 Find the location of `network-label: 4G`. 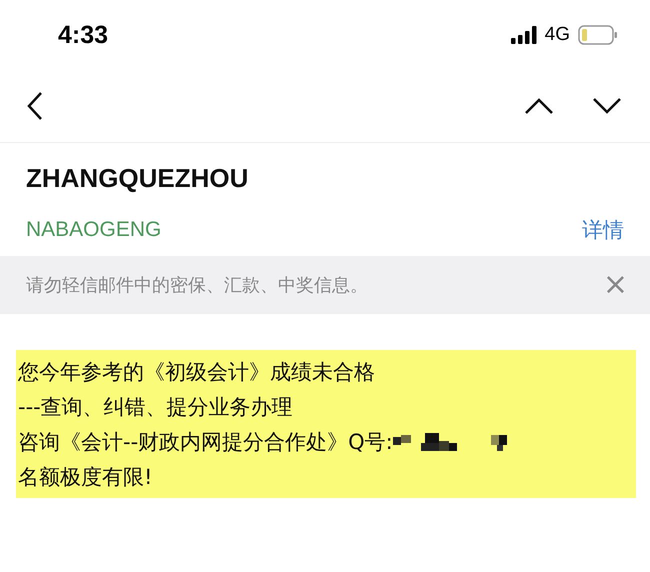

network-label: 4G is located at coordinates (557, 35).